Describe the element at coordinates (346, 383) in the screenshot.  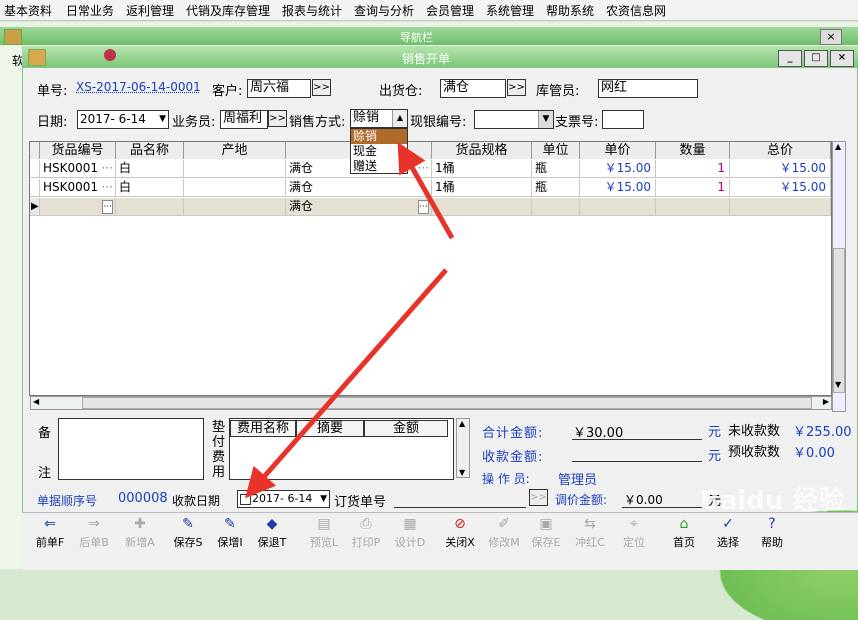
I see `arrow-to-collect-date` at that location.